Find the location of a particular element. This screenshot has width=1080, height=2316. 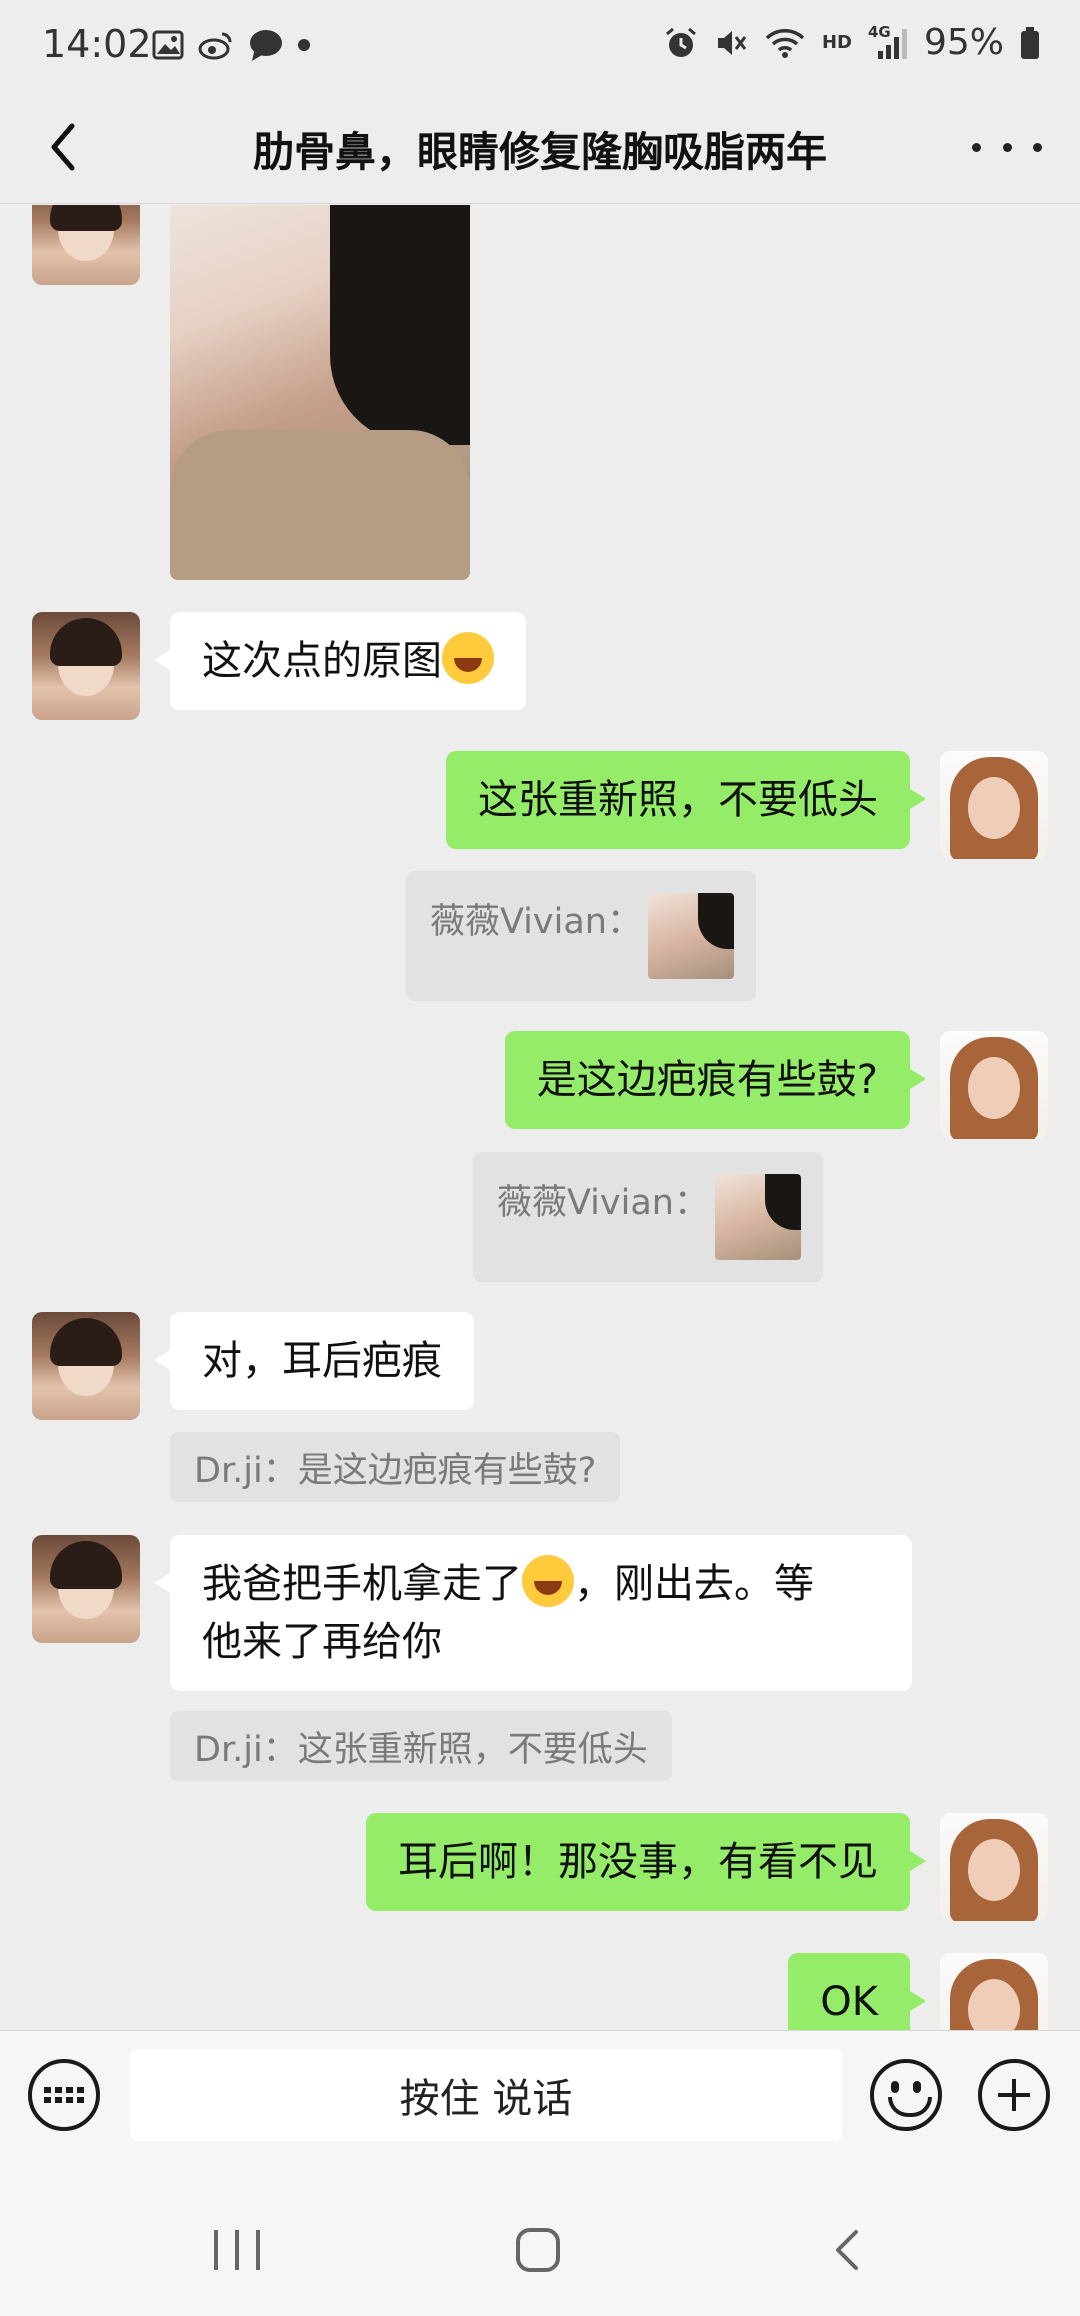

quoted-message: Dr.ji：这张重新照，不要低头 is located at coordinates (421, 1746).